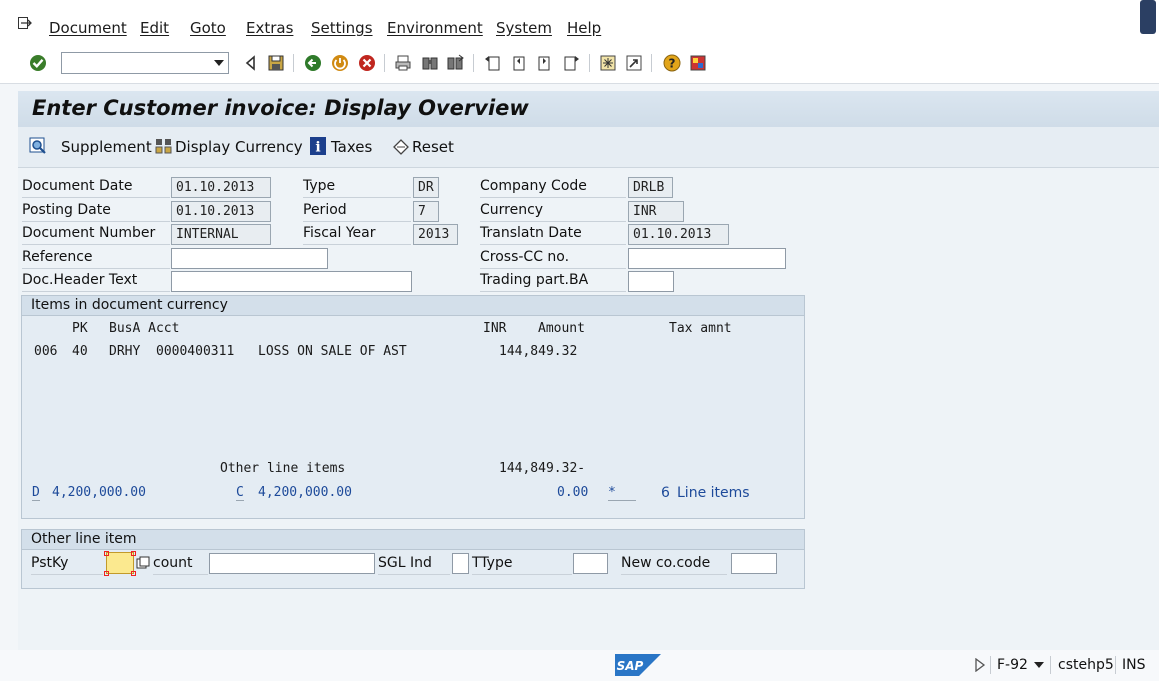  What do you see at coordinates (754, 563) in the screenshot?
I see `new-co-code-input` at bounding box center [754, 563].